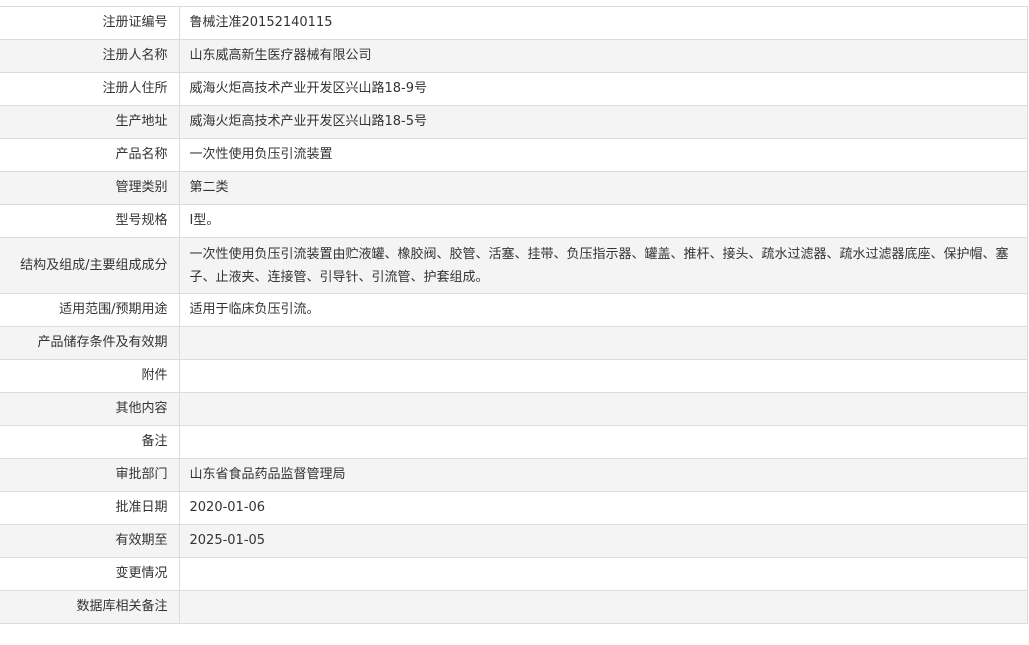  What do you see at coordinates (90, 155) in the screenshot?
I see `field-label: 产品名称` at bounding box center [90, 155].